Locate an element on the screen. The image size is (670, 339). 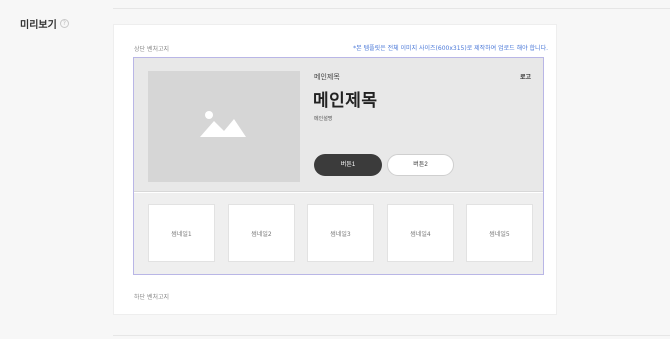
top-banner-label: 상단 벤처고지 is located at coordinates (152, 49).